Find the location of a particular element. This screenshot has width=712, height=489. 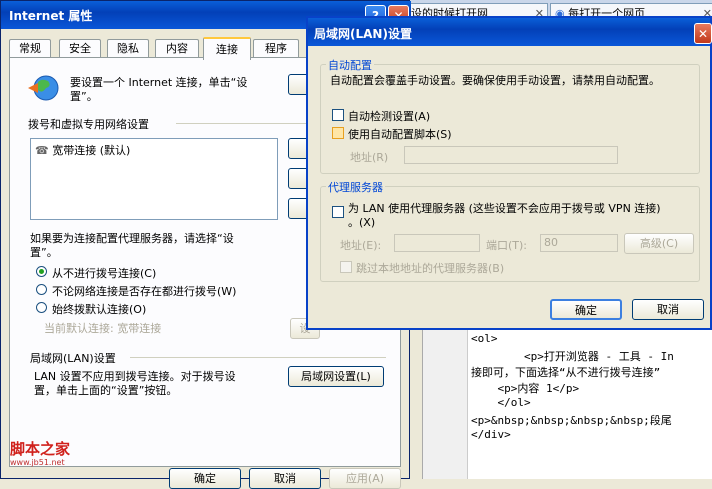

proxy-address-input is located at coordinates (437, 243).